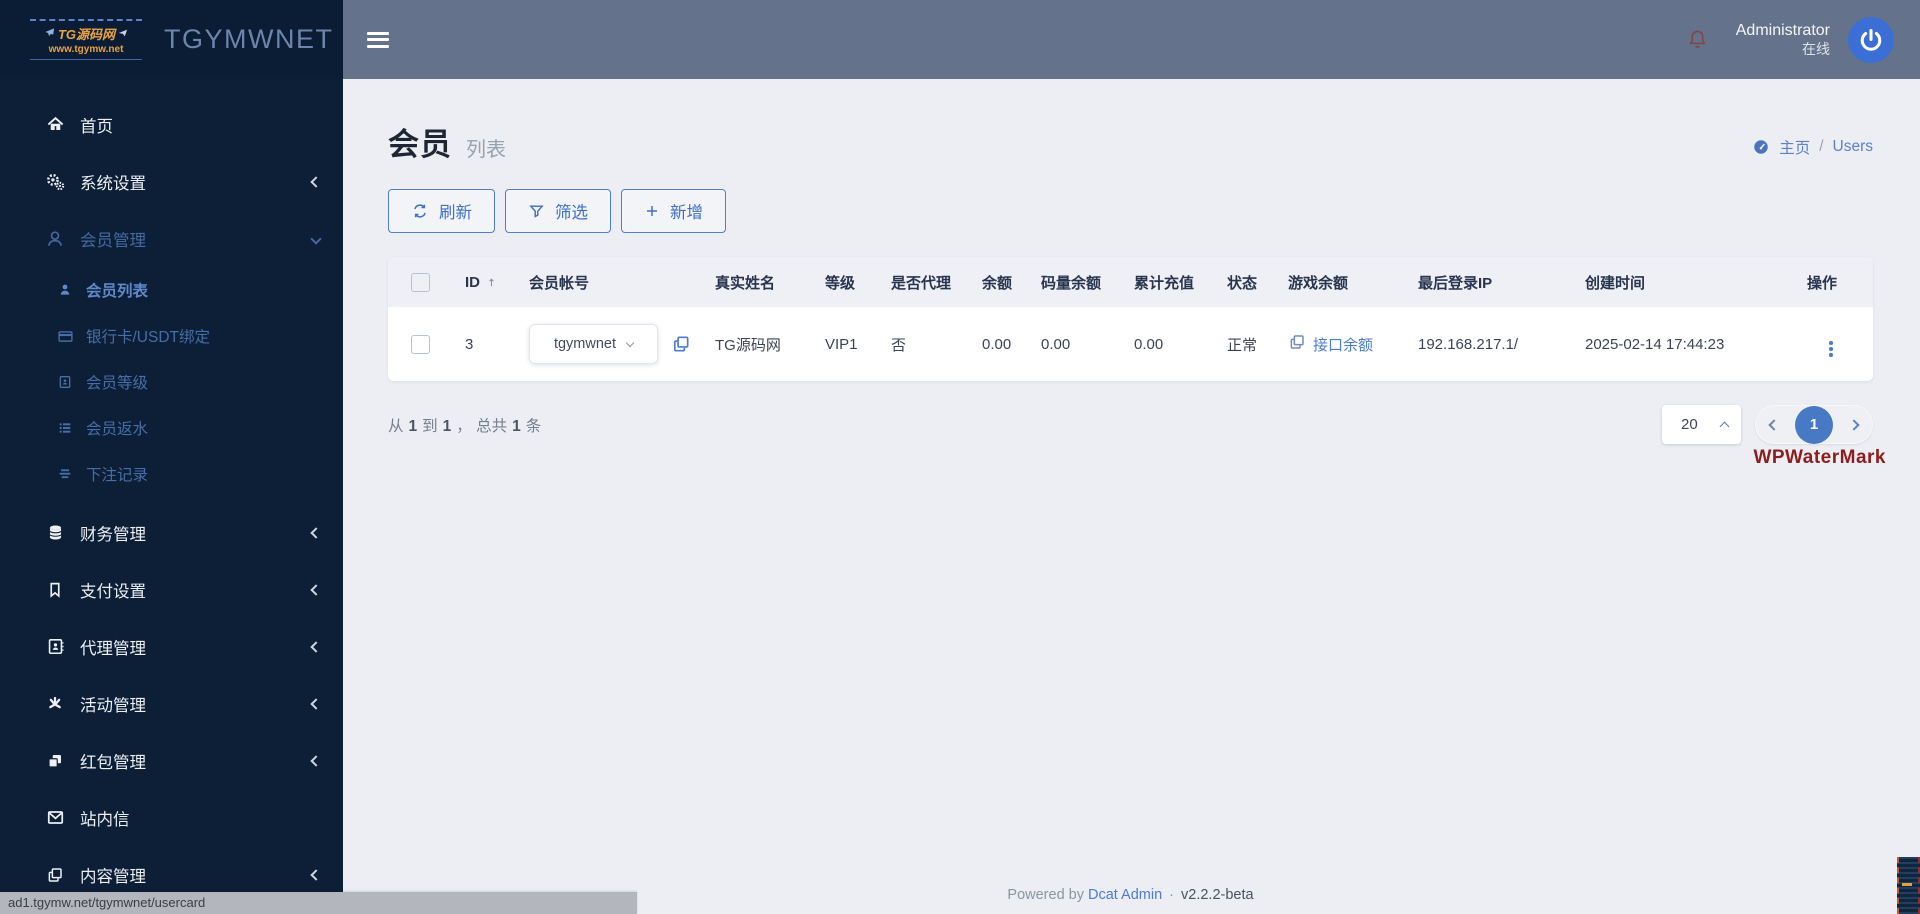 The height and width of the screenshot is (914, 1920). Describe the element at coordinates (652, 211) in the screenshot. I see `plus-icon` at that location.